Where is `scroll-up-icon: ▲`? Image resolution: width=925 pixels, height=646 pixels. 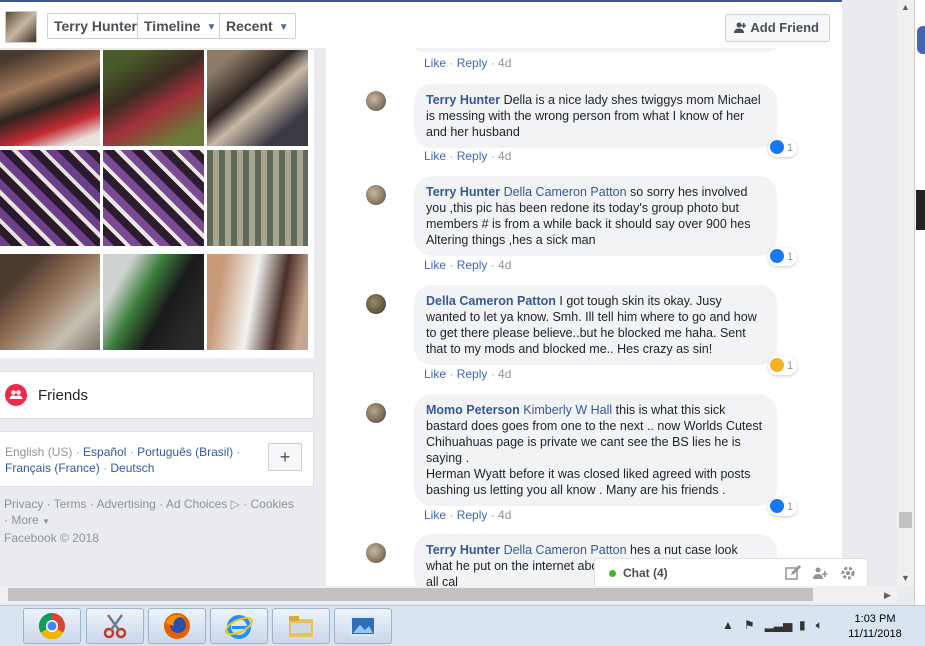 scroll-up-icon: ▲ is located at coordinates (905, 7).